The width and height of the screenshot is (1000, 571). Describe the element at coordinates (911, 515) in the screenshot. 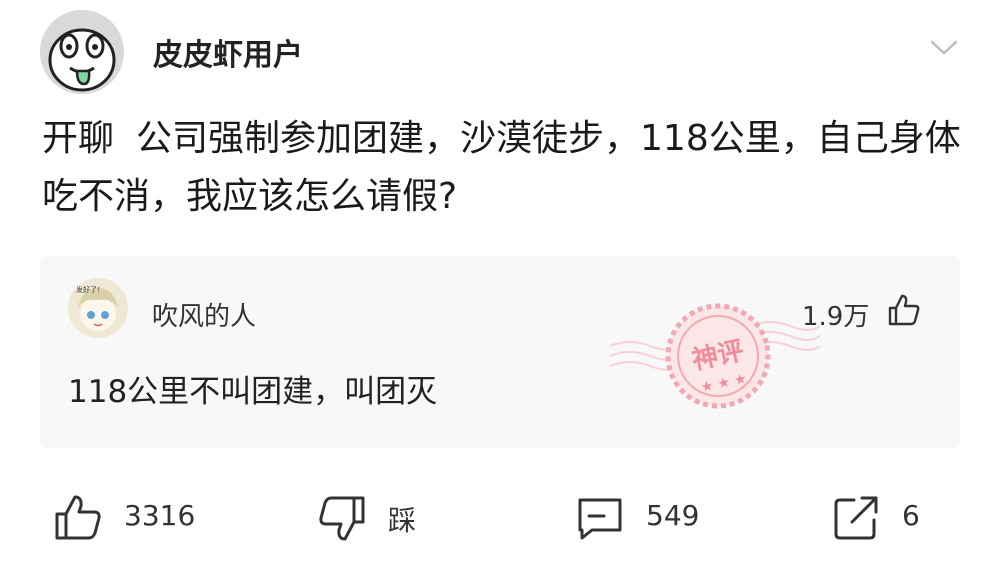

I see `share-count: 6` at that location.